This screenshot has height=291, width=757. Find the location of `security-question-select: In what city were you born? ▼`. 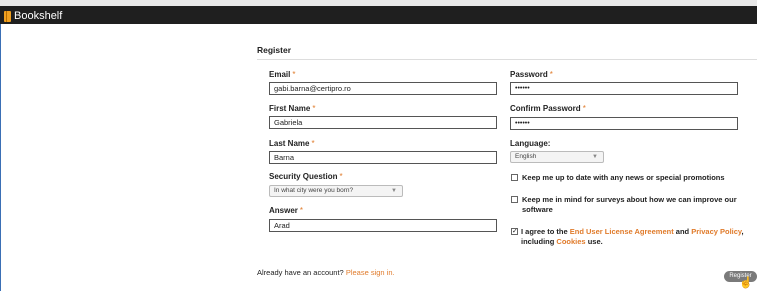

security-question-select: In what city were you born? ▼ is located at coordinates (336, 191).